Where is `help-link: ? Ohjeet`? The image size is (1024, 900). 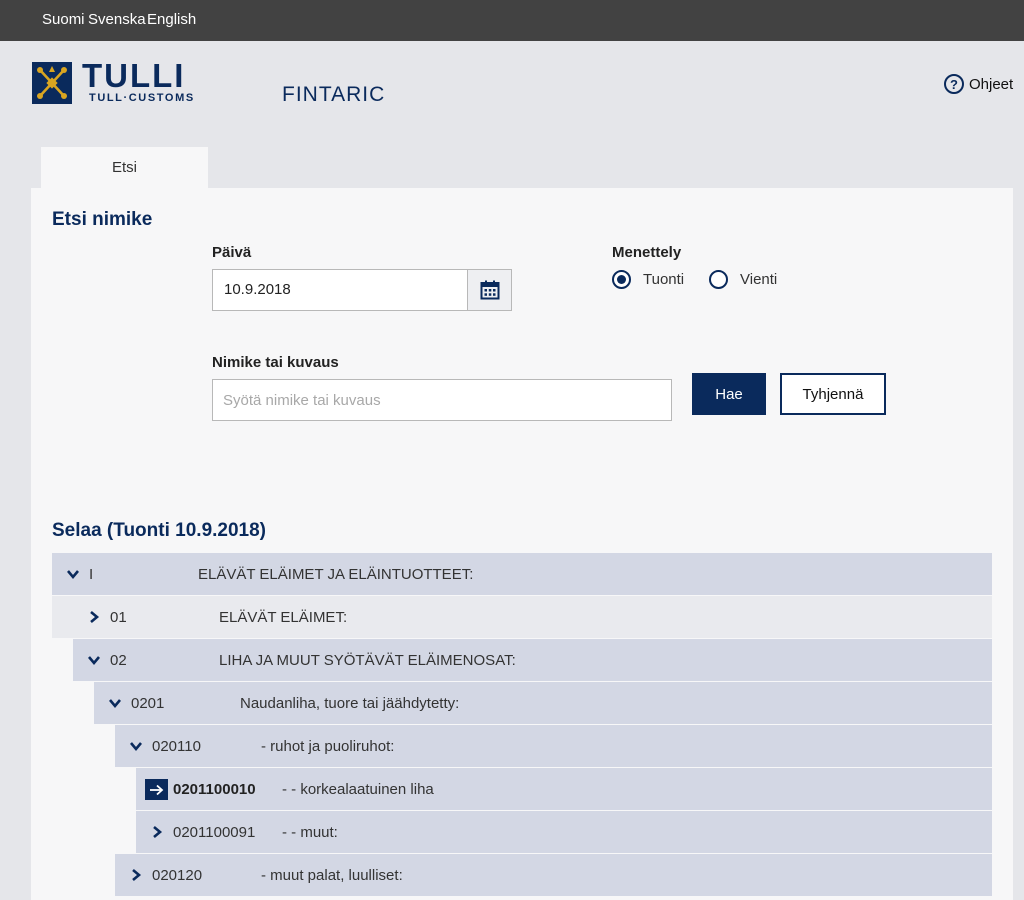
help-link: ? Ohjeet is located at coordinates (978, 84).